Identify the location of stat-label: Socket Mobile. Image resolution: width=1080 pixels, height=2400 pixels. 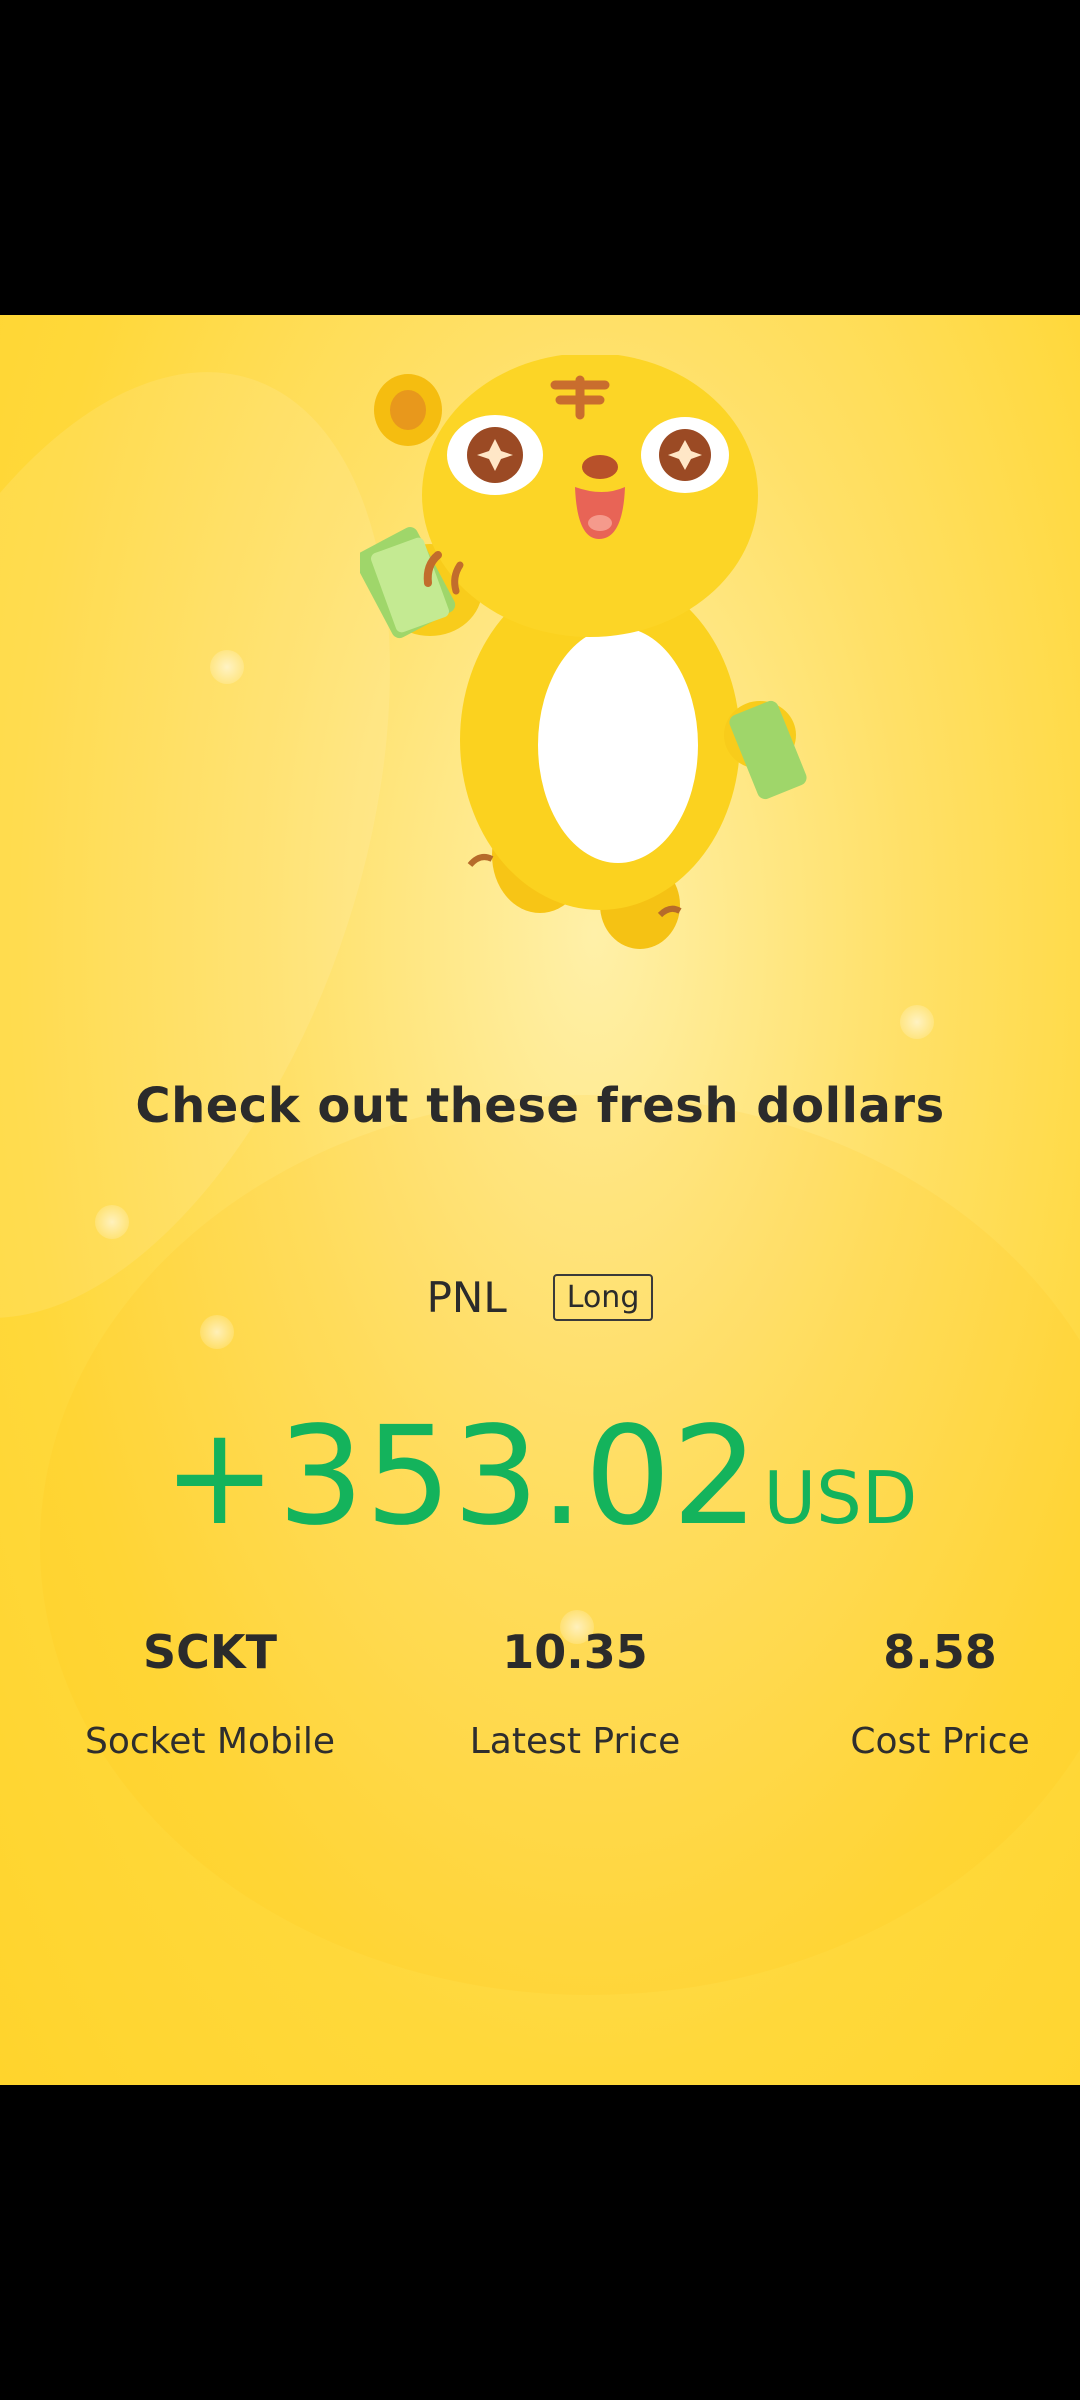
(210, 1741).